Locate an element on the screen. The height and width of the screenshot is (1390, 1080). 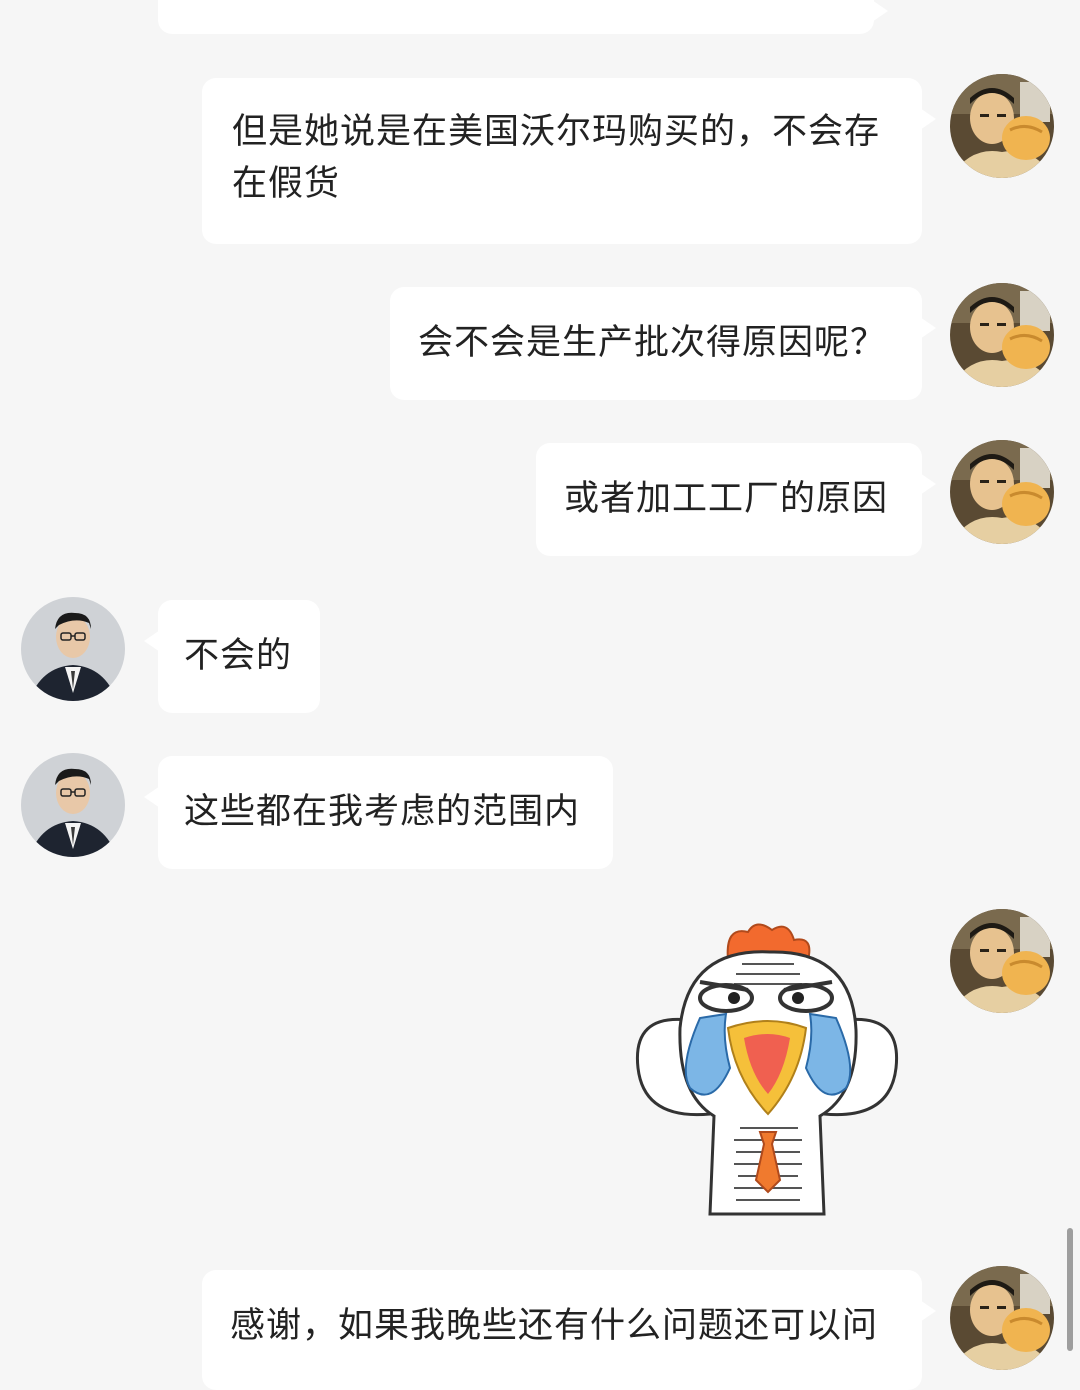
chat-bubble-outgoing: 感谢，如果我晚些还有什么问题还可以问 is located at coordinates (569, 1330).